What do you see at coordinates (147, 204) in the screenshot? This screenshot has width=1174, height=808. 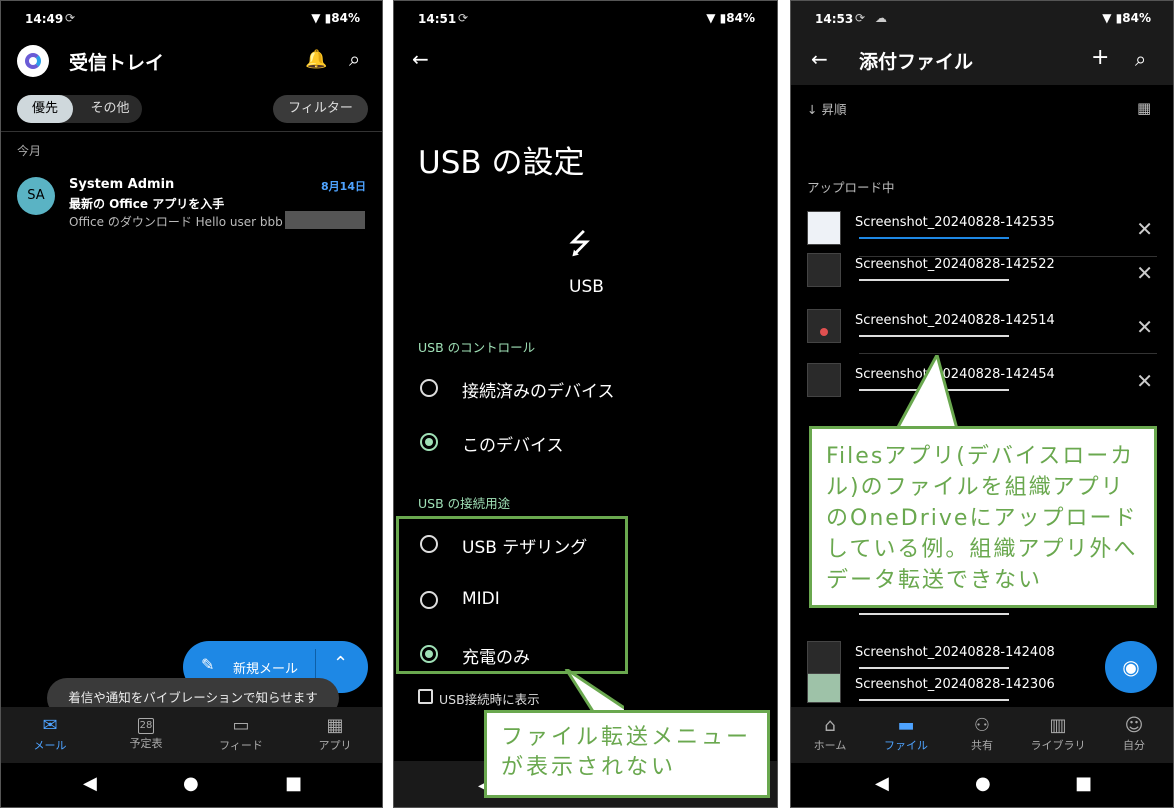 I see `email-subject: 最新の Office アプリを入手` at bounding box center [147, 204].